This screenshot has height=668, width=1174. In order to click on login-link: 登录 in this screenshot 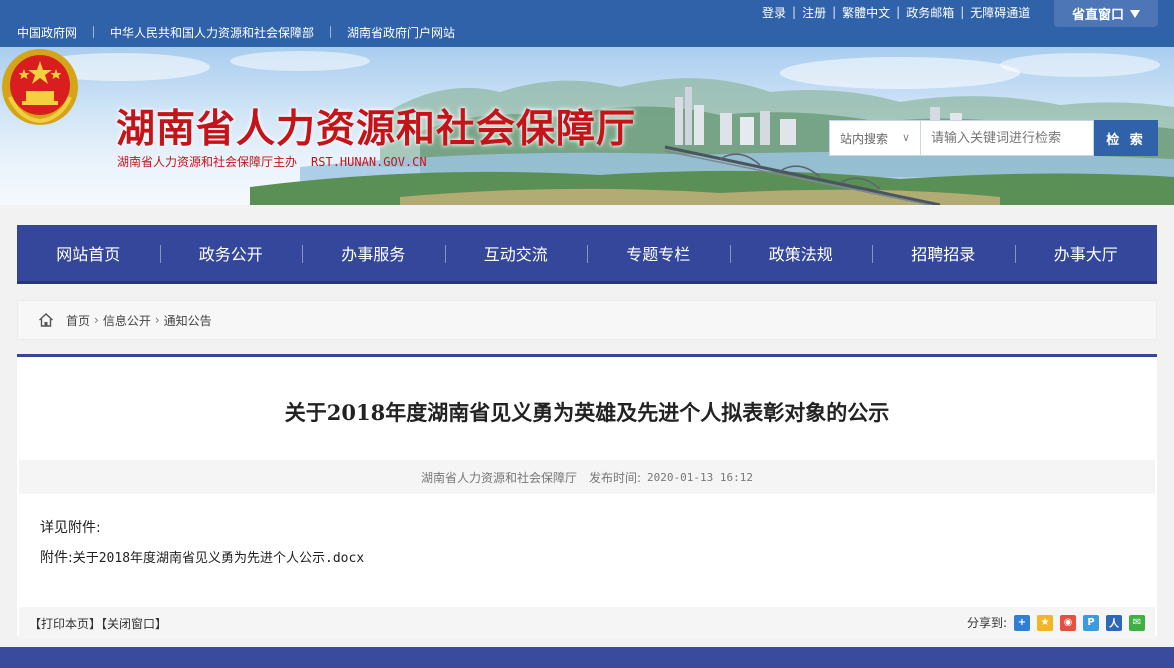, I will do `click(774, 12)`.